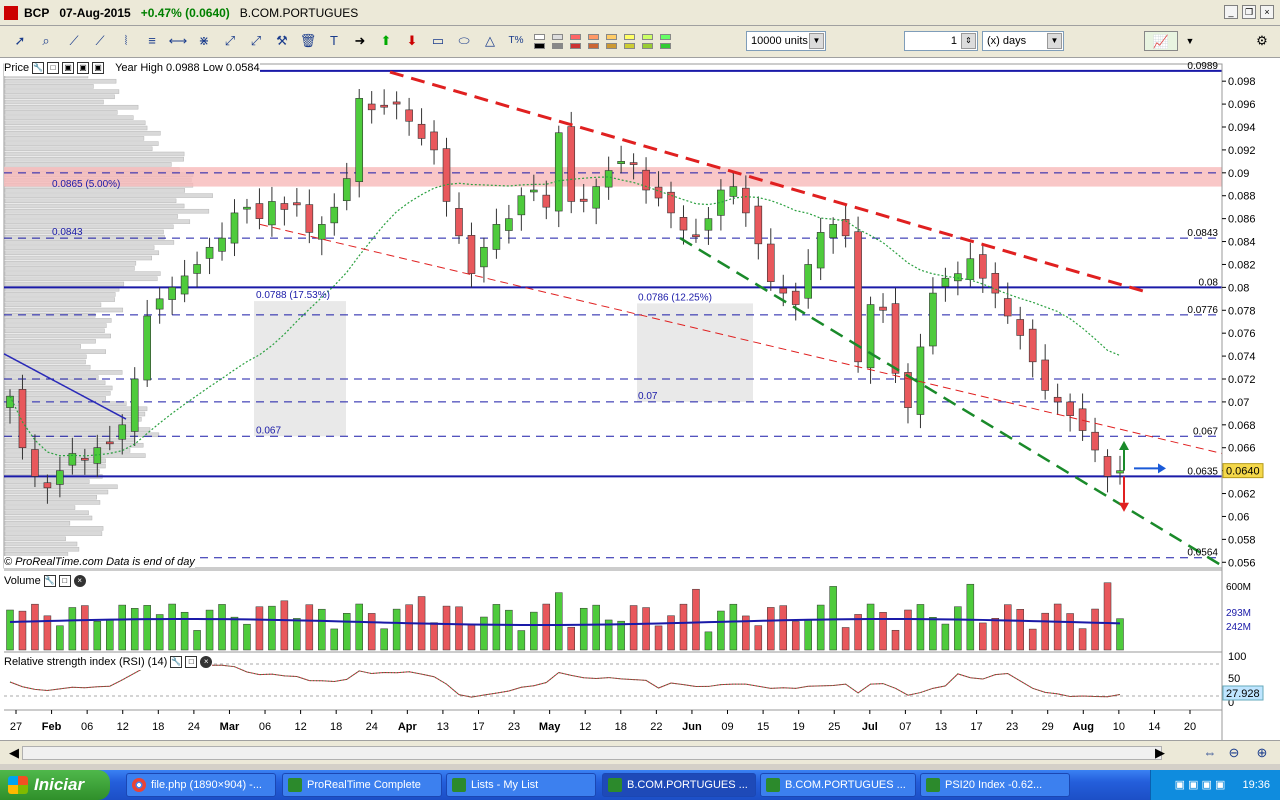  I want to click on fib-icon: ⤢, so click(230, 41).